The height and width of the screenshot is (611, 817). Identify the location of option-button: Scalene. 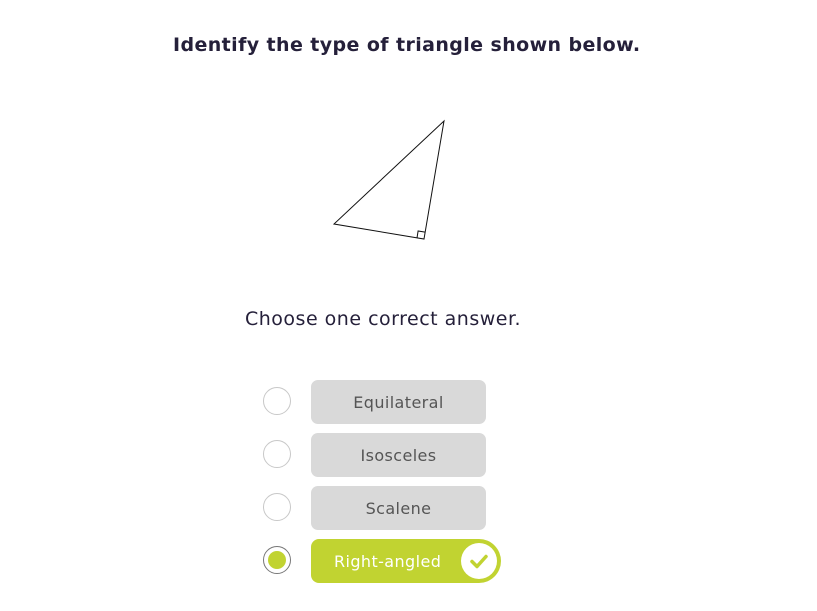
(398, 508).